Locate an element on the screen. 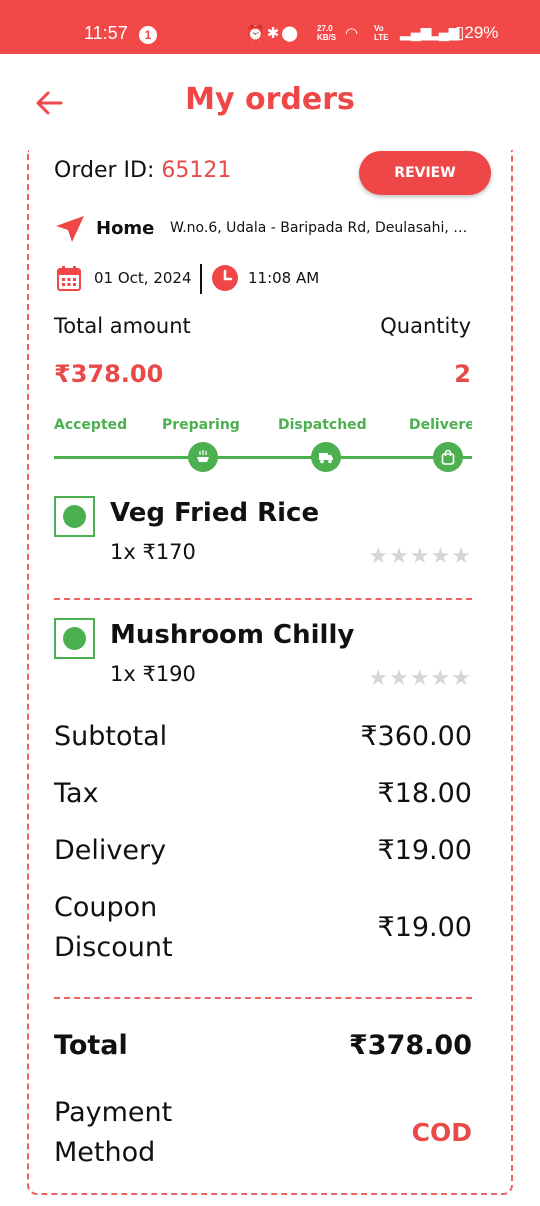  truck-icon is located at coordinates (326, 458).